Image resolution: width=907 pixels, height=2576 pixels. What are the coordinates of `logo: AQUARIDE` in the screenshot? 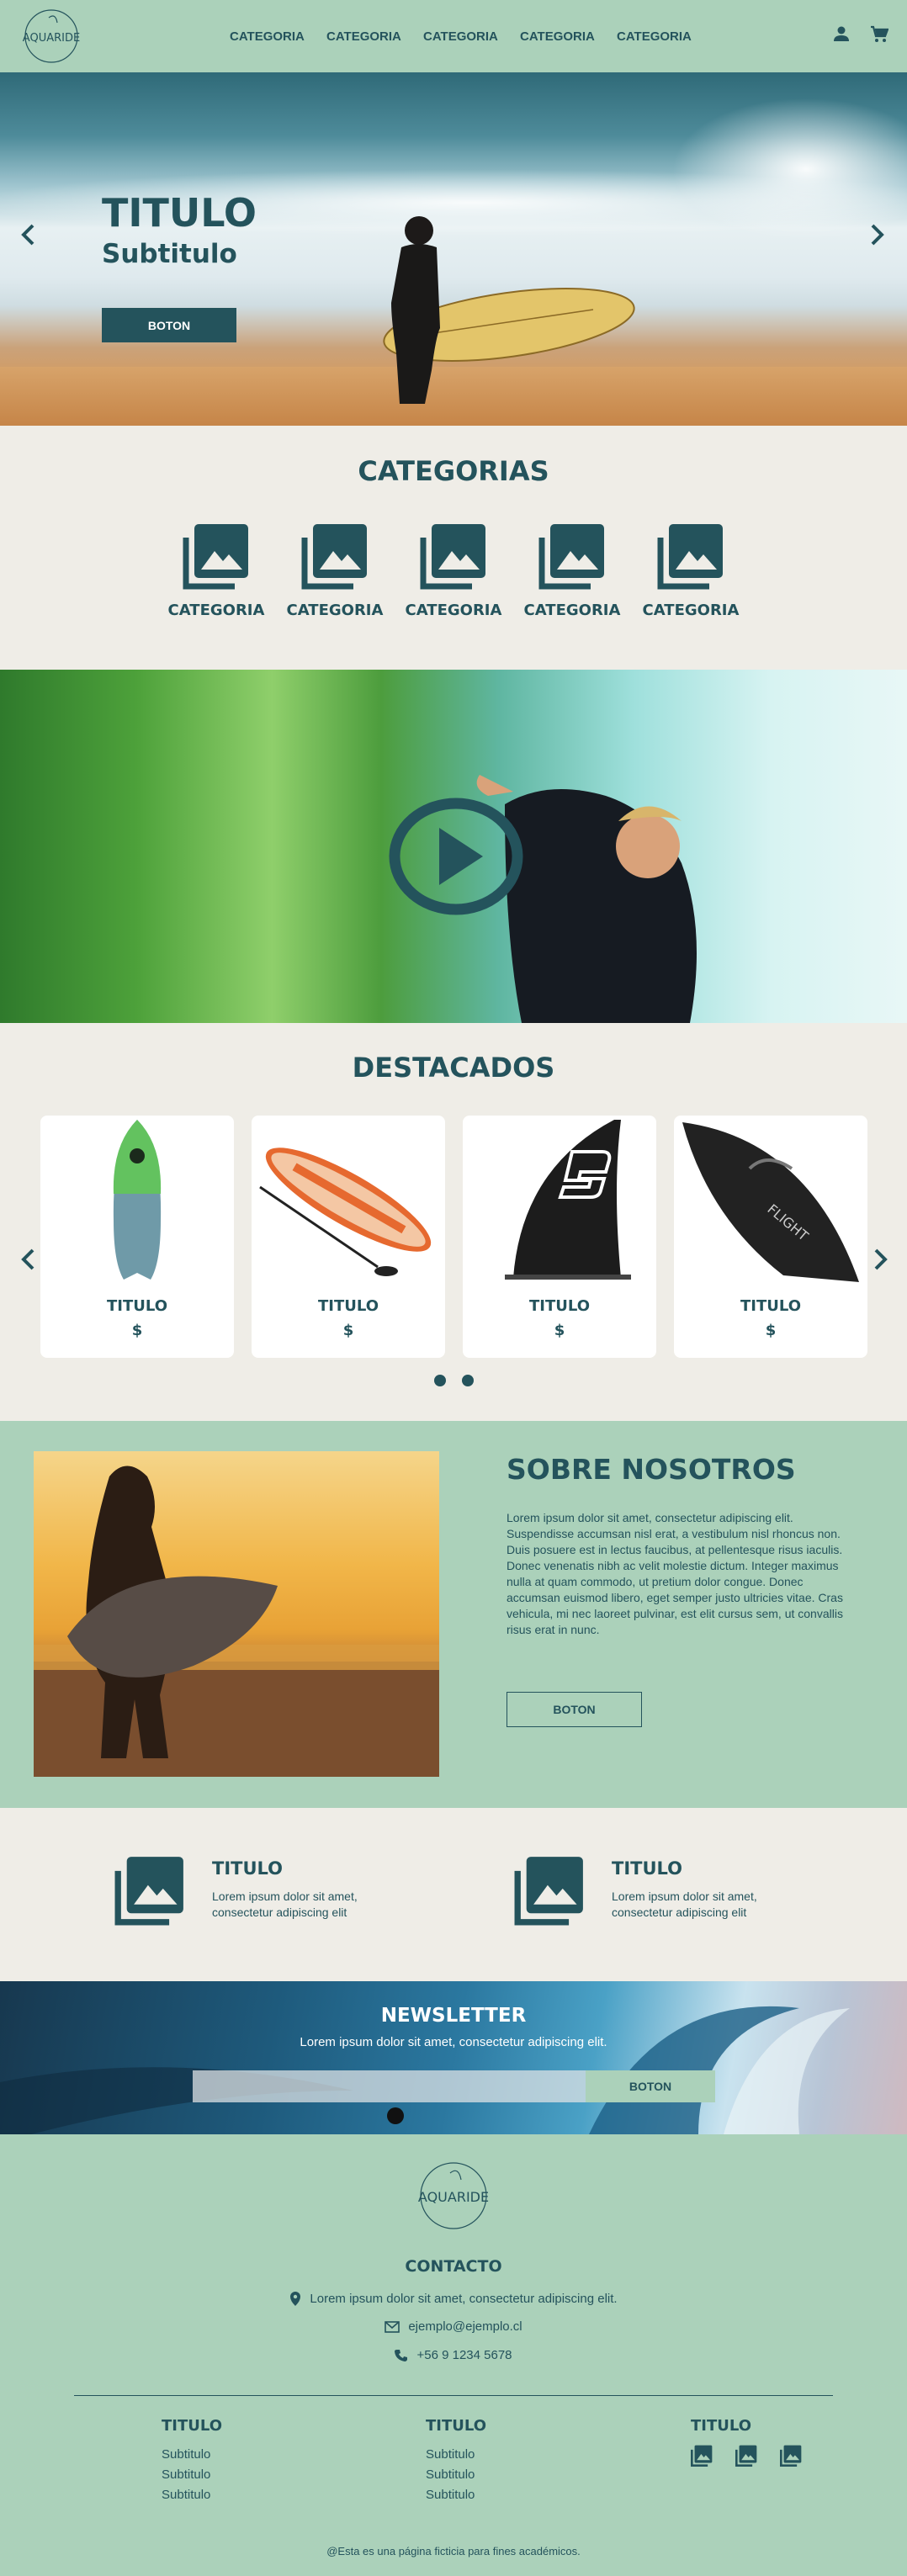 It's located at (51, 36).